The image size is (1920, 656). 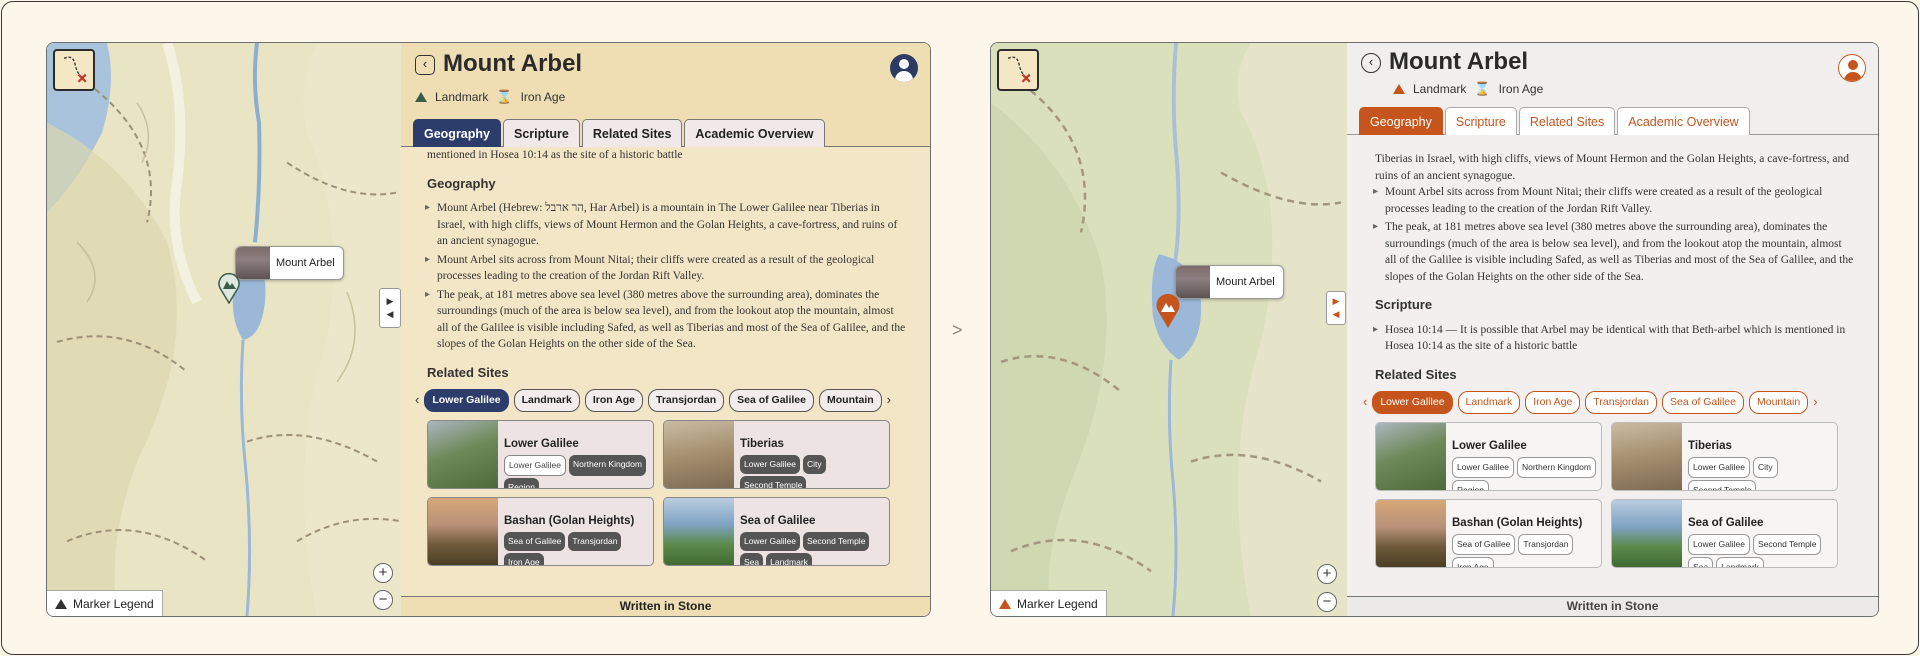 What do you see at coordinates (541, 443) in the screenshot?
I see `card-title: Lower Galilee` at bounding box center [541, 443].